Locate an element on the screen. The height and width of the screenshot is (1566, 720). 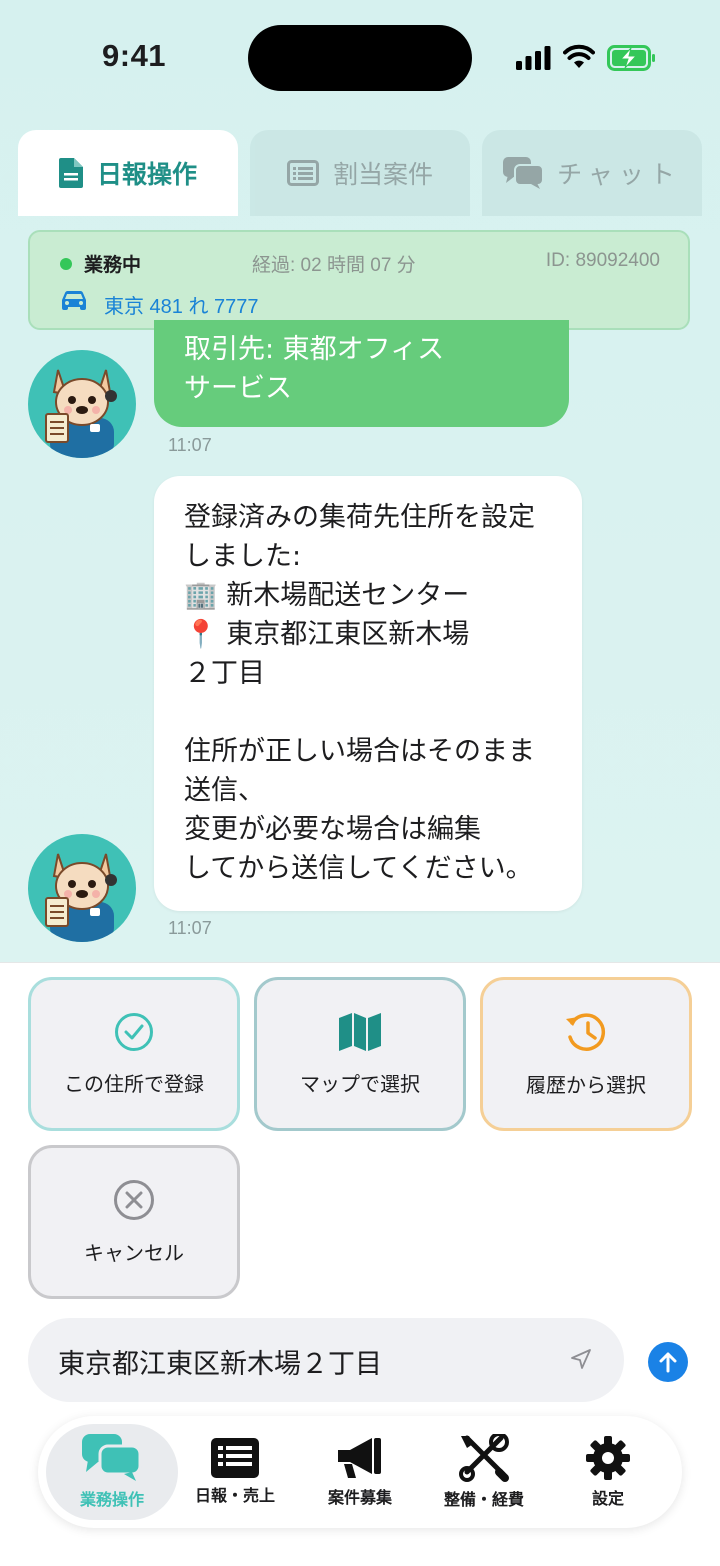
select-from-history-button: 履歴から選択 is located at coordinates (586, 1054).